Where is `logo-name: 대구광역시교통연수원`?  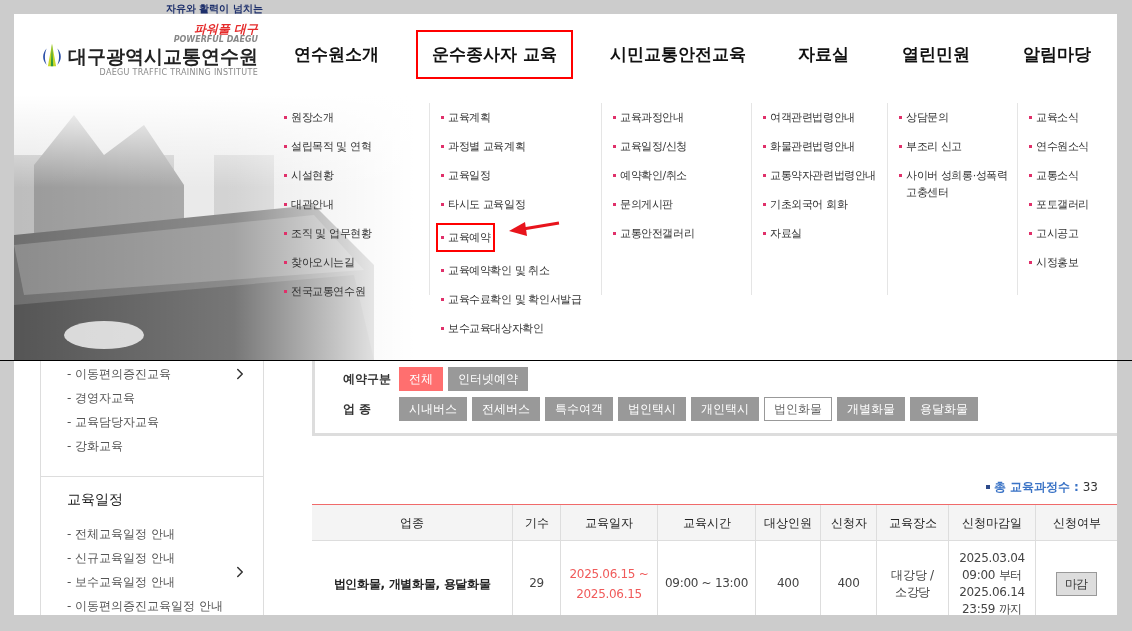
logo-name: 대구광역시교통연수원 is located at coordinates (163, 56).